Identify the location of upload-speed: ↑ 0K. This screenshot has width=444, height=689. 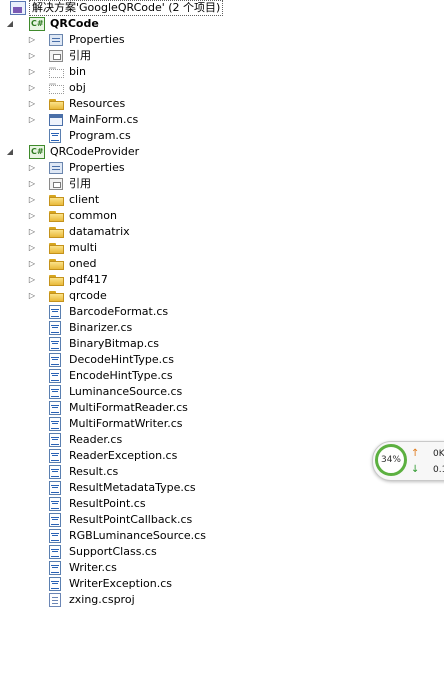
(427, 454).